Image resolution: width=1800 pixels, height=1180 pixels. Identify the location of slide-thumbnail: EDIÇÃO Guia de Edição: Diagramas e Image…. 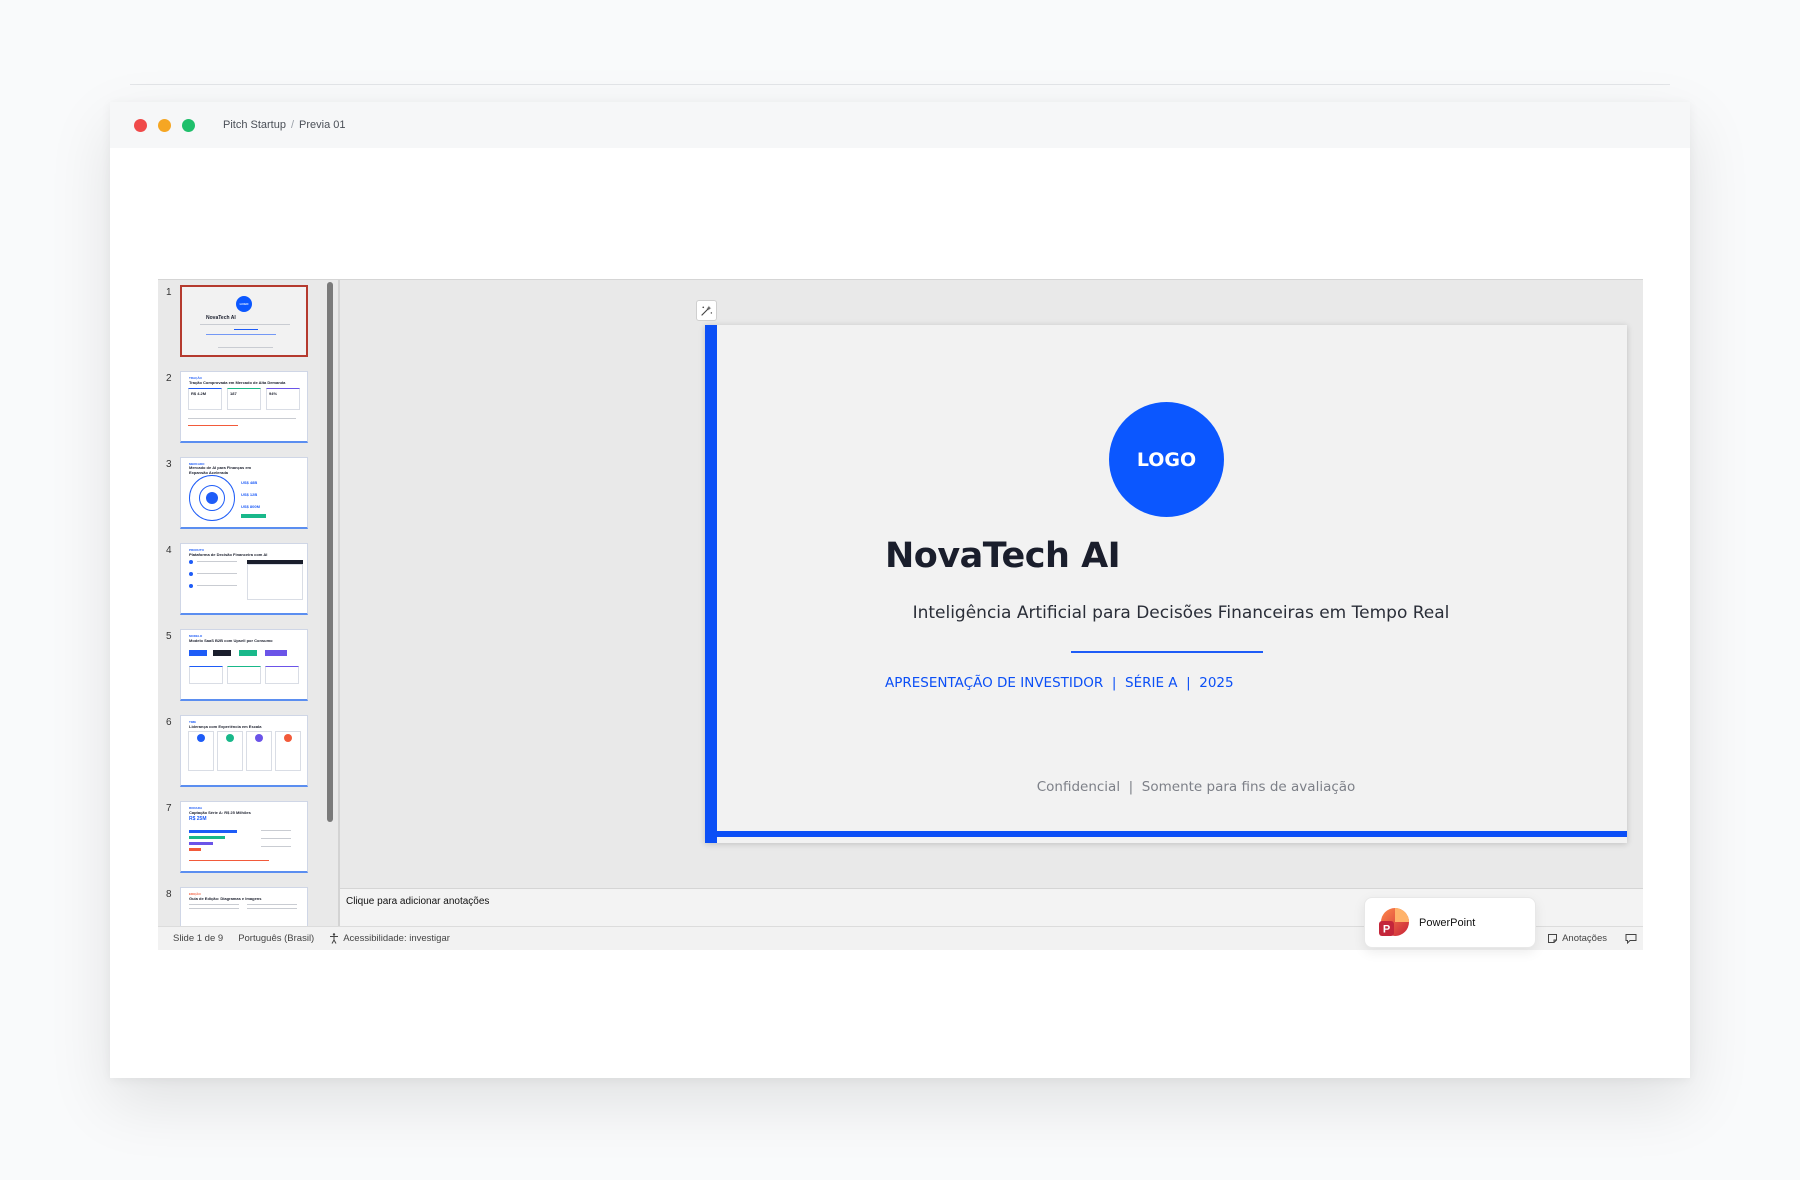
(244, 906).